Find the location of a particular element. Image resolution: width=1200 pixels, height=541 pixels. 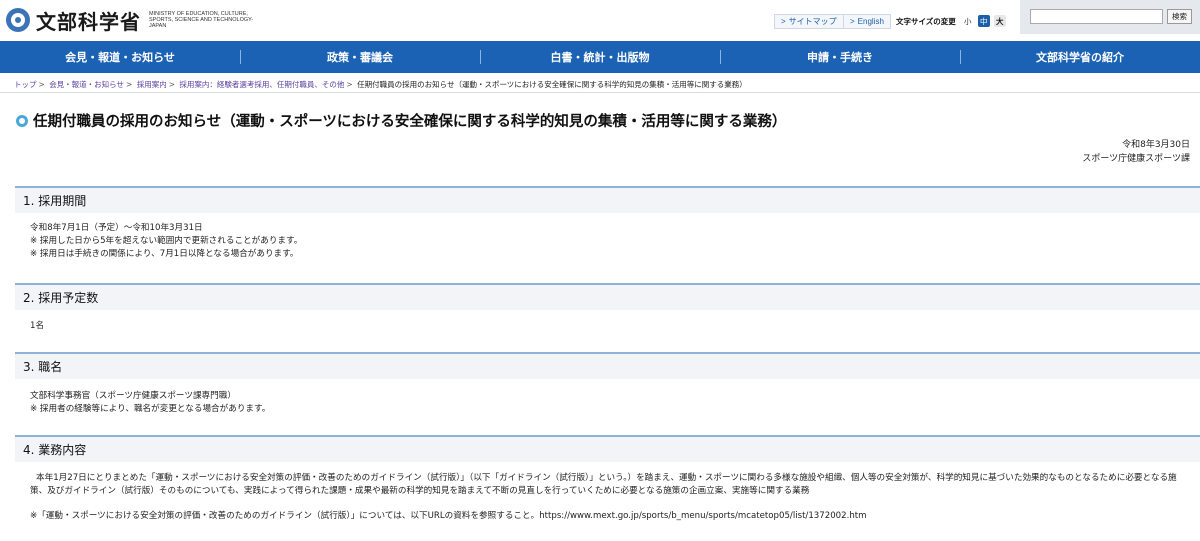

nav-item-applications: 申請・手続き is located at coordinates (840, 57).